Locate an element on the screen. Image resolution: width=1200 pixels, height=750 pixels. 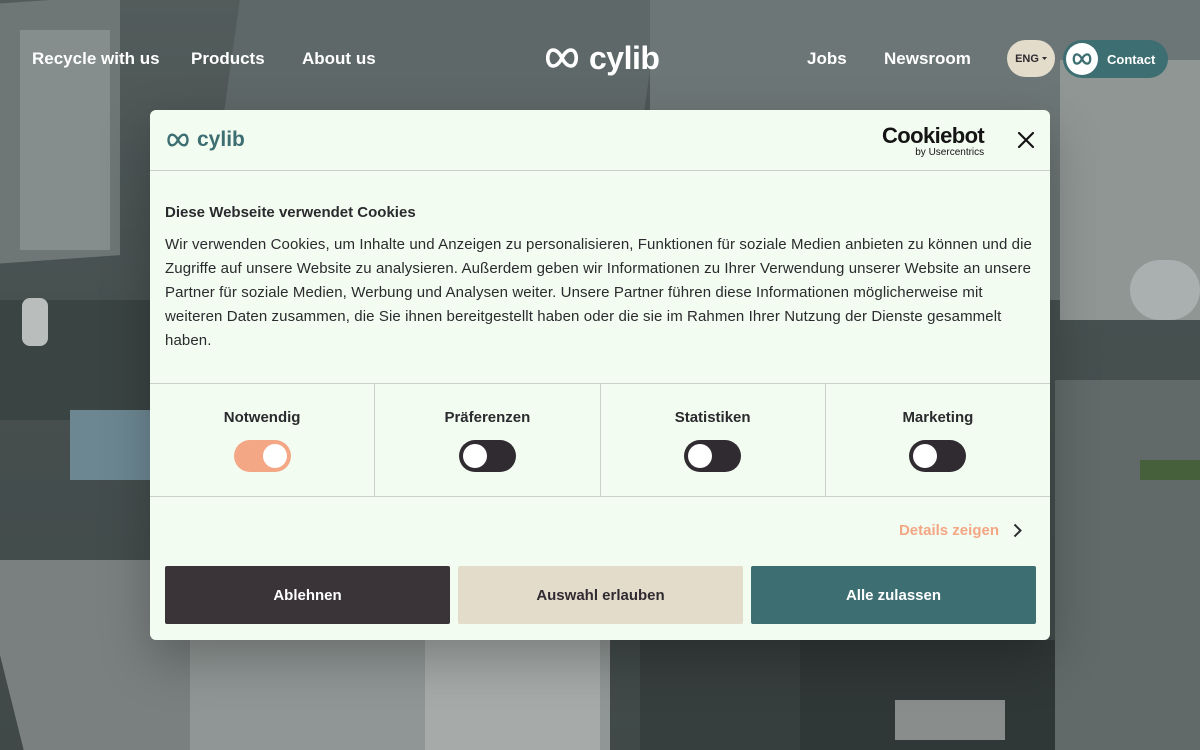
nav-about-us: About us is located at coordinates (339, 59).